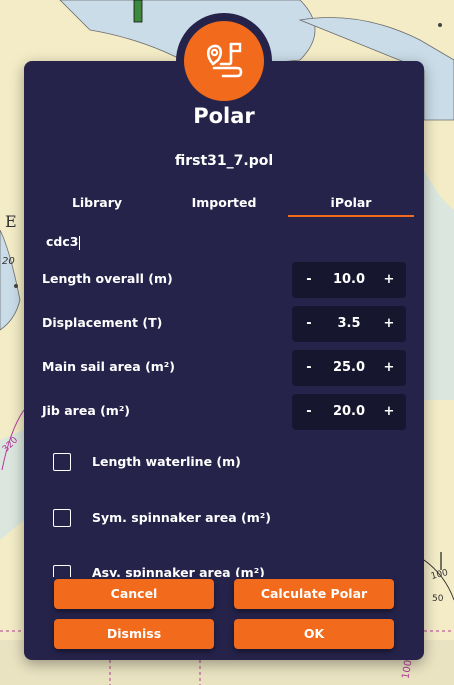 The height and width of the screenshot is (685, 454). What do you see at coordinates (8, 261) in the screenshot?
I see `map-depth-label: 20` at bounding box center [8, 261].